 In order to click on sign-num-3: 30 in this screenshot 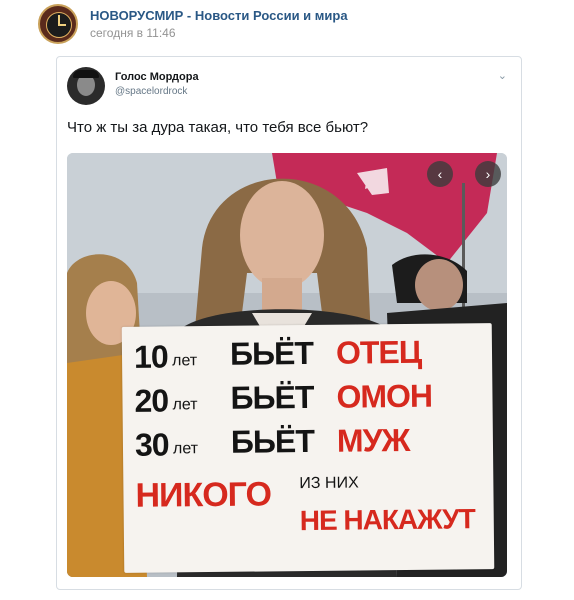, I will do `click(151, 444)`.